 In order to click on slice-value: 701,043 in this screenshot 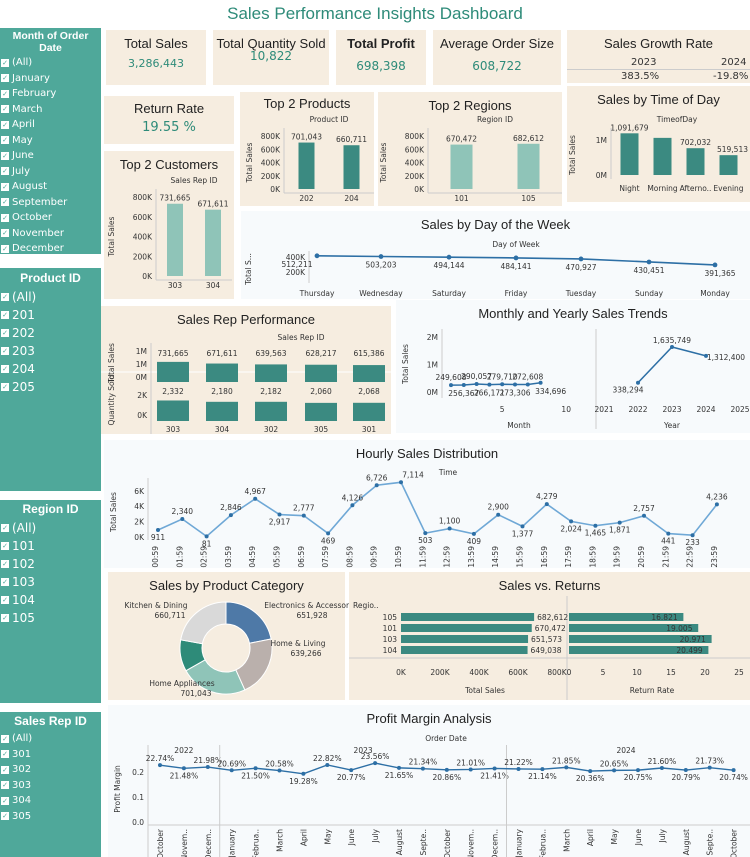, I will do `click(195, 693)`.